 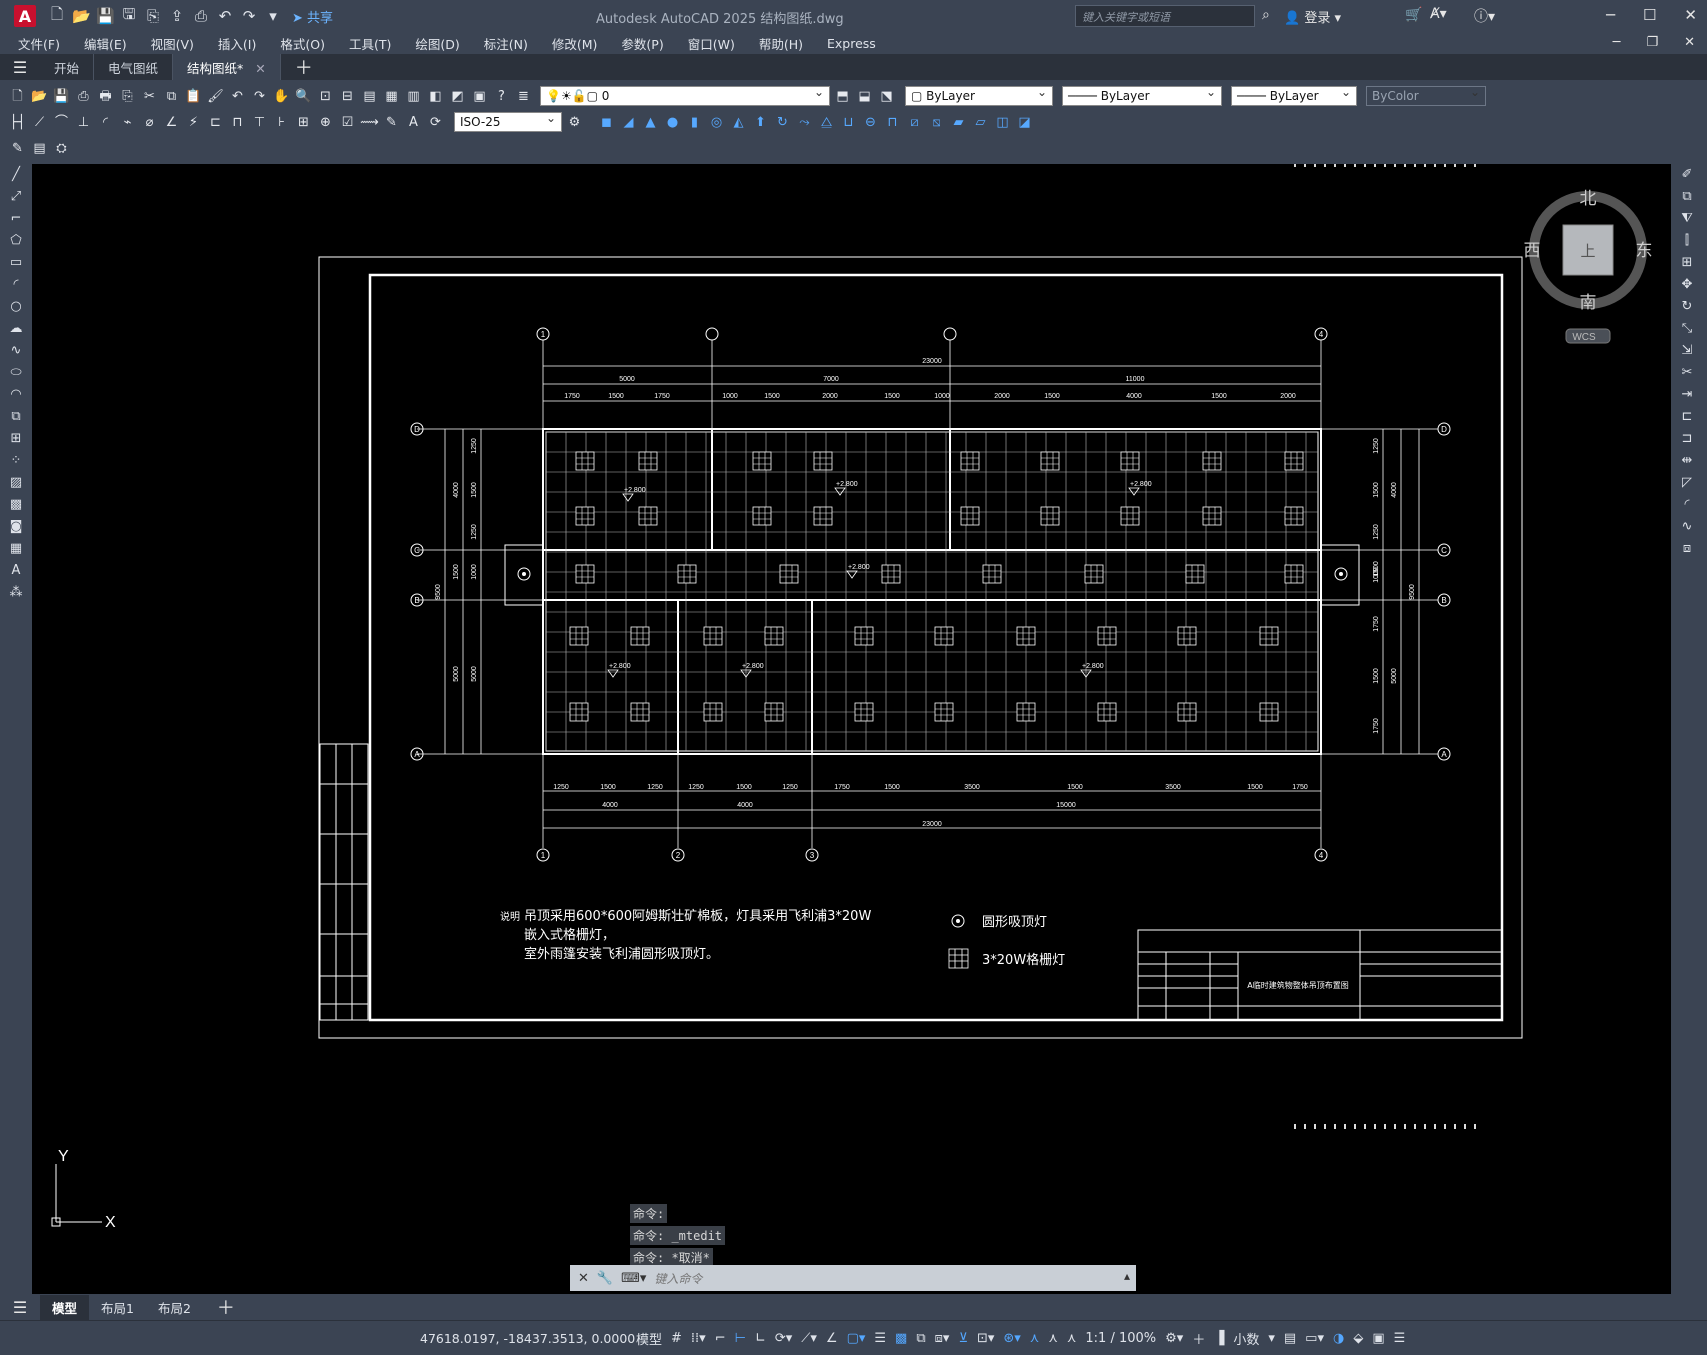 I want to click on quick-properties-icon: ▤, so click(x=1290, y=1338).